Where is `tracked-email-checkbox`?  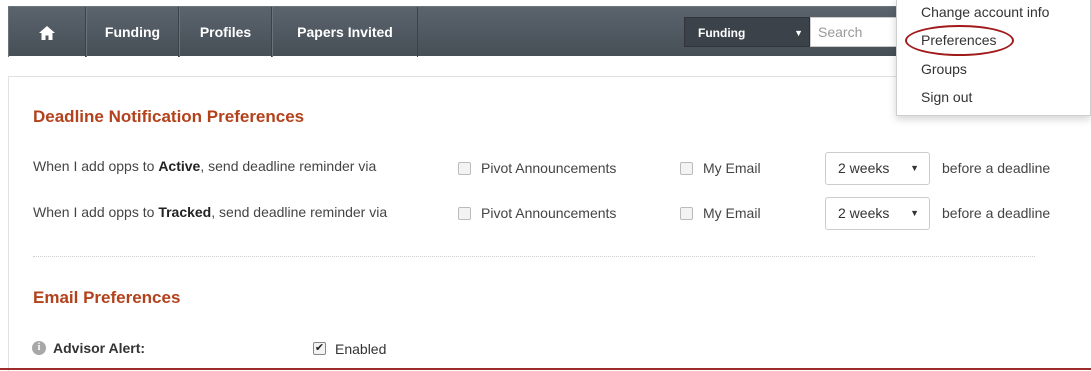 tracked-email-checkbox is located at coordinates (686, 213).